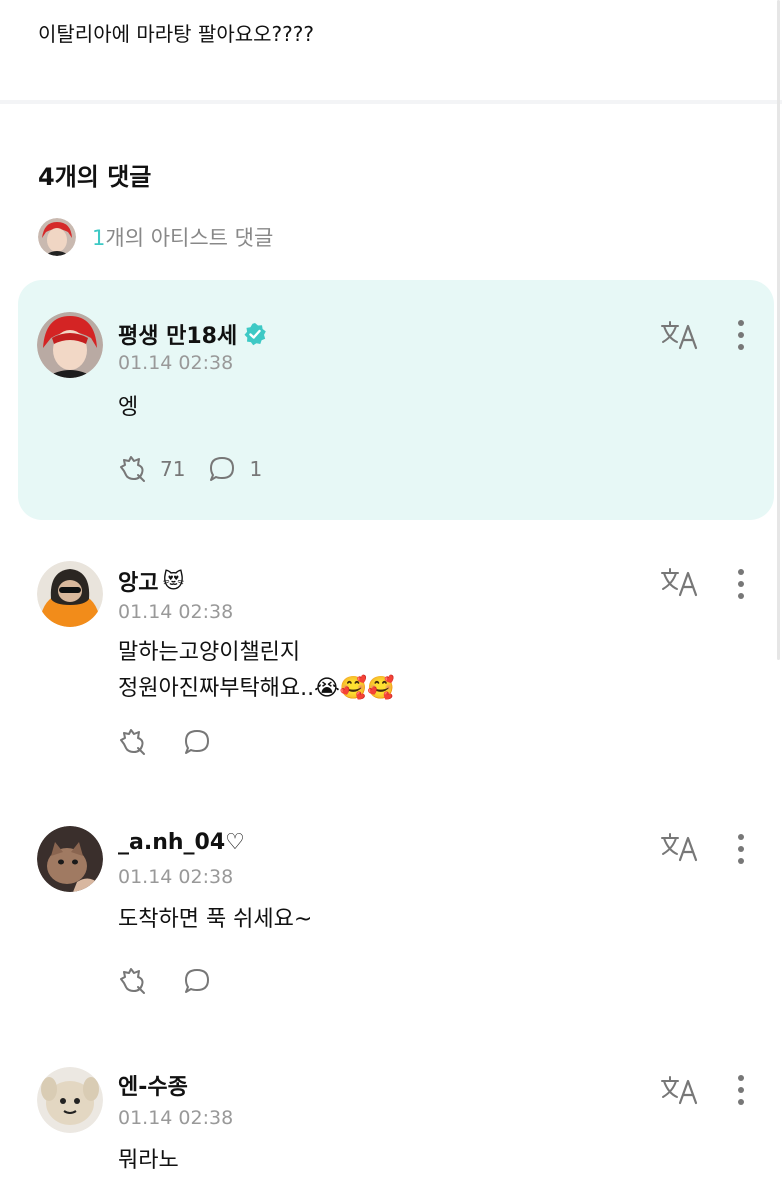  Describe the element at coordinates (209, 652) in the screenshot. I see `comment-line: 말하는고양이챌린지` at that location.